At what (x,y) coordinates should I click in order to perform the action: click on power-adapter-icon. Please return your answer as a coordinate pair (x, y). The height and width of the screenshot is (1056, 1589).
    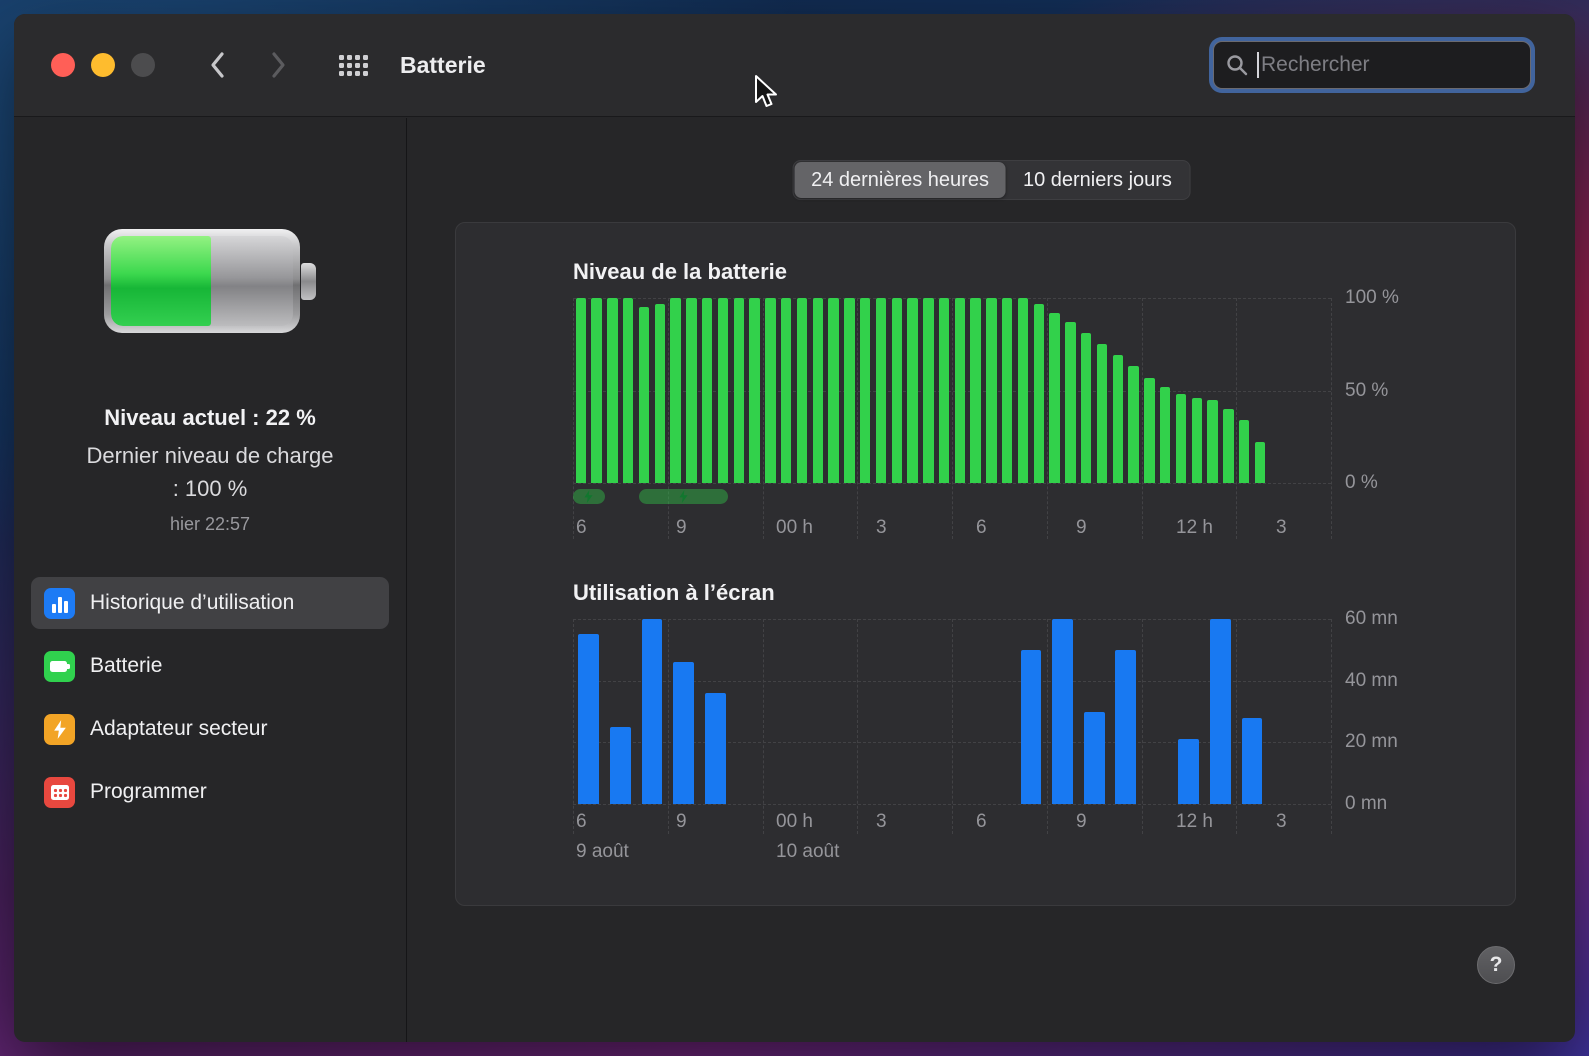
    Looking at the image, I should click on (59, 729).